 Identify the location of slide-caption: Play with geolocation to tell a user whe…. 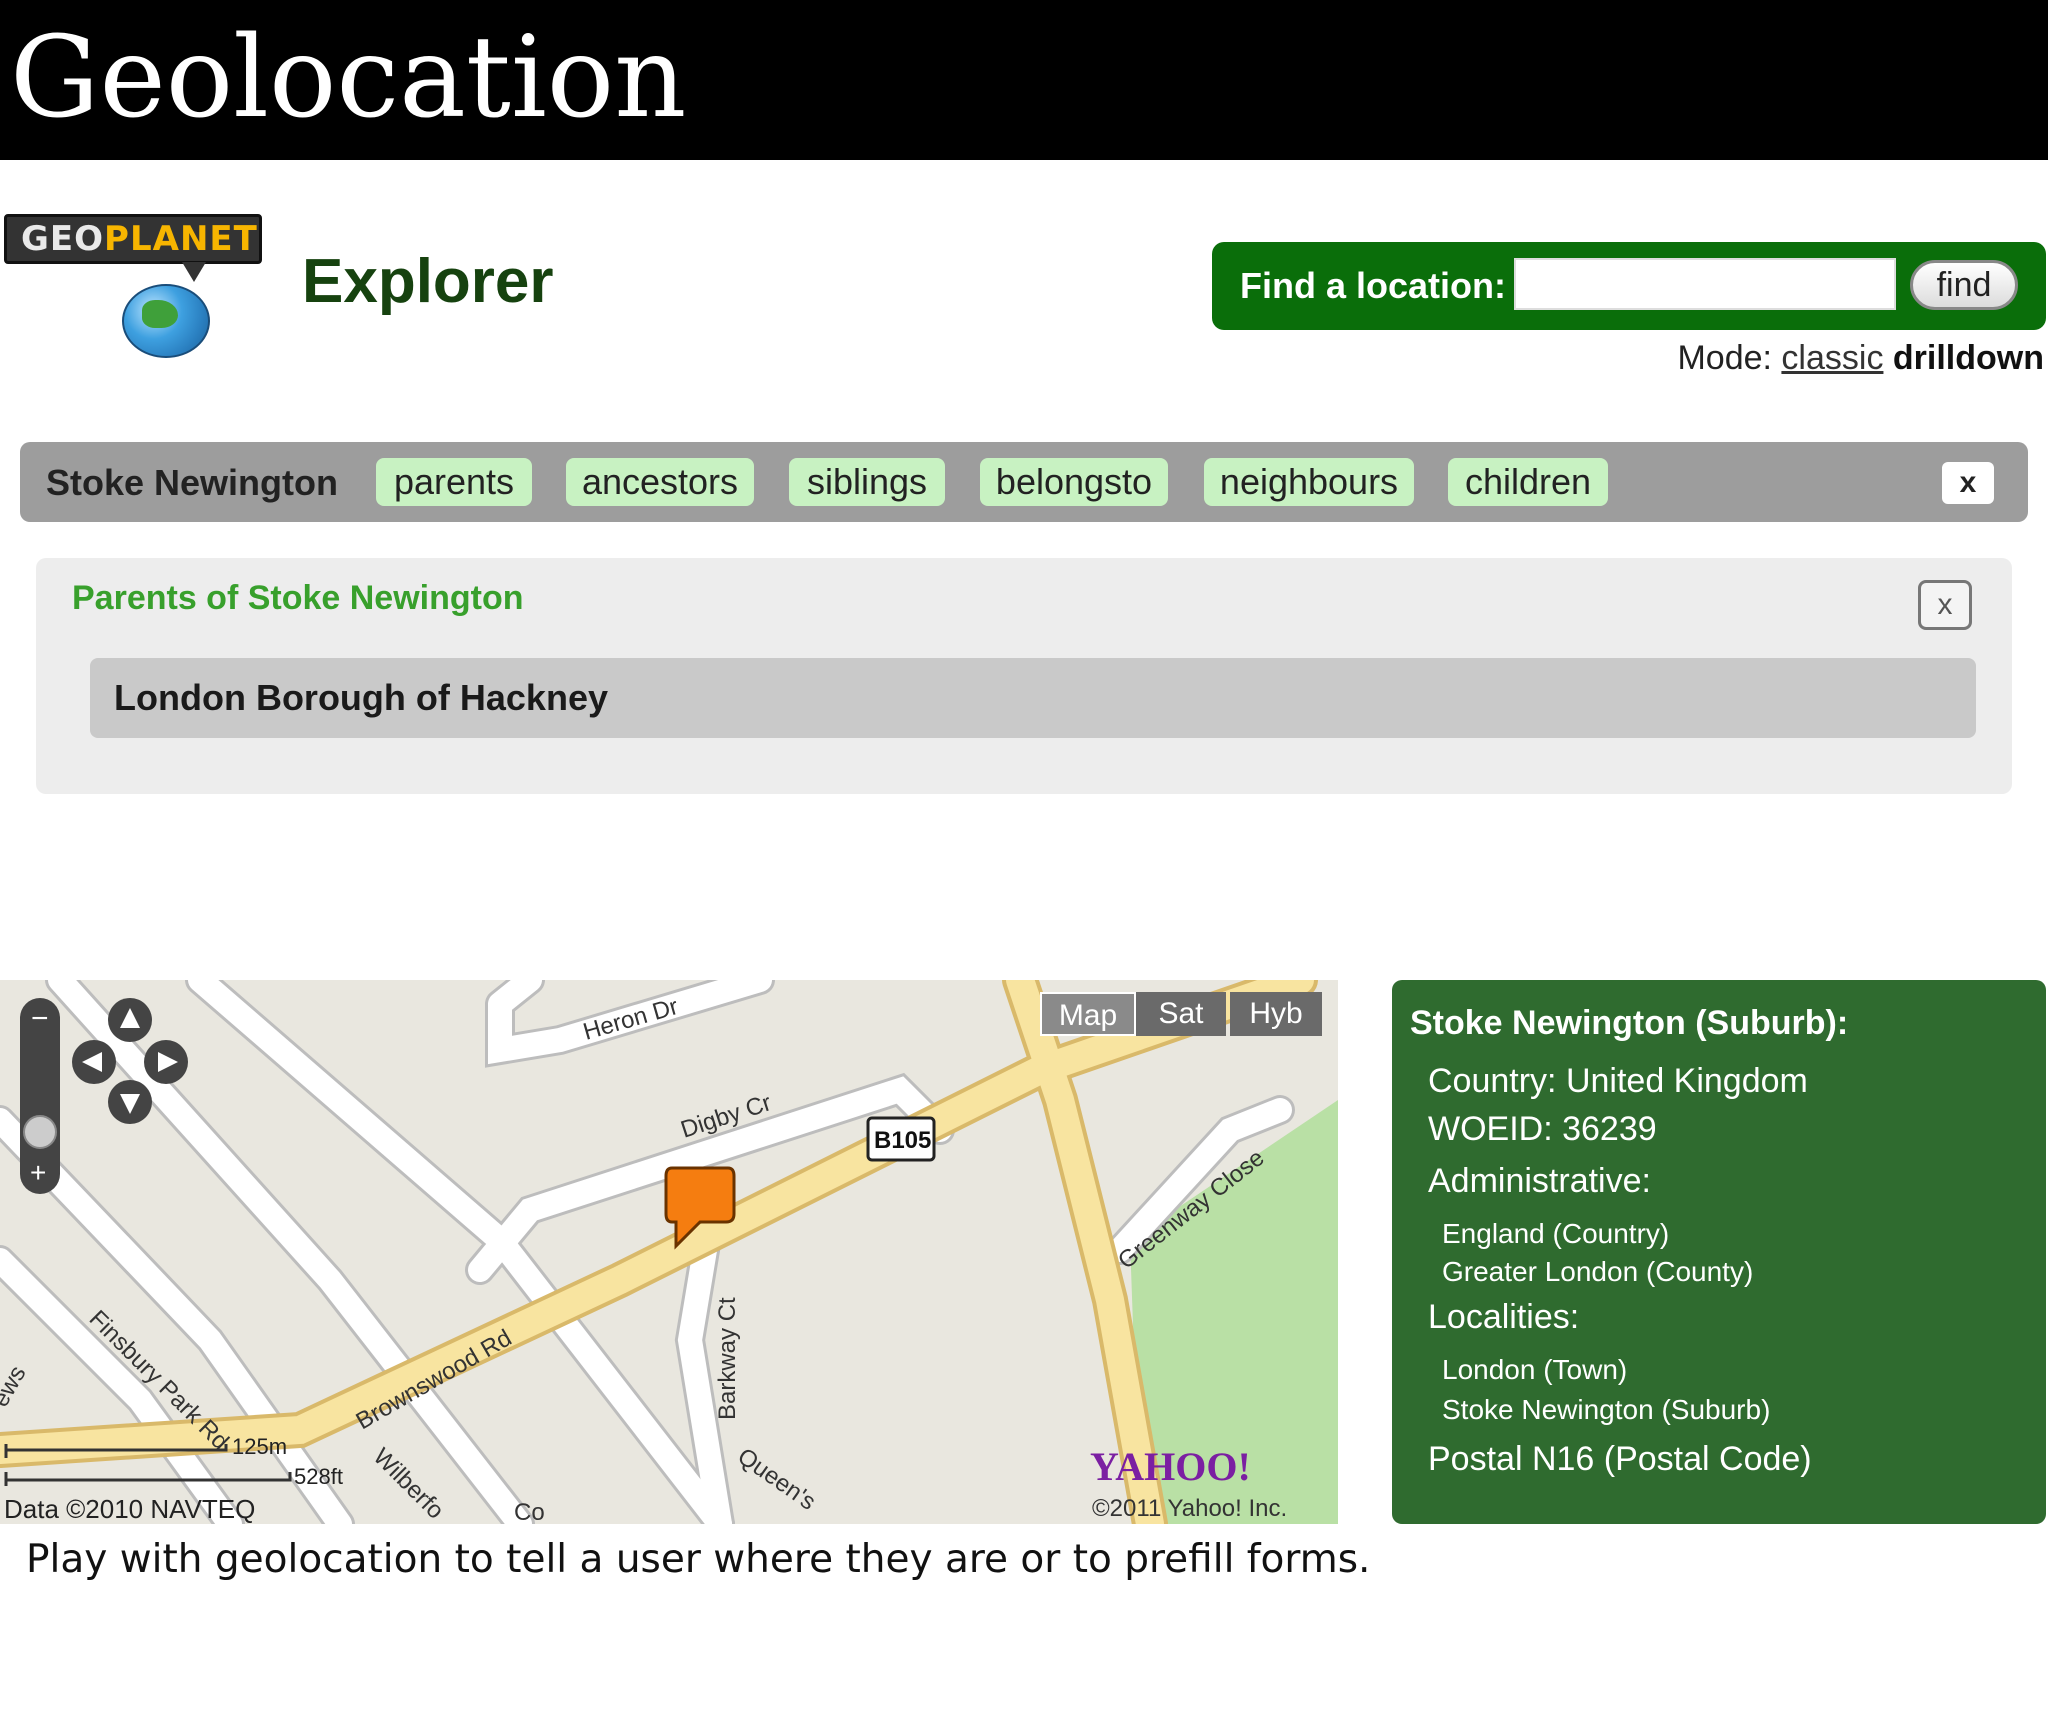
(698, 1559).